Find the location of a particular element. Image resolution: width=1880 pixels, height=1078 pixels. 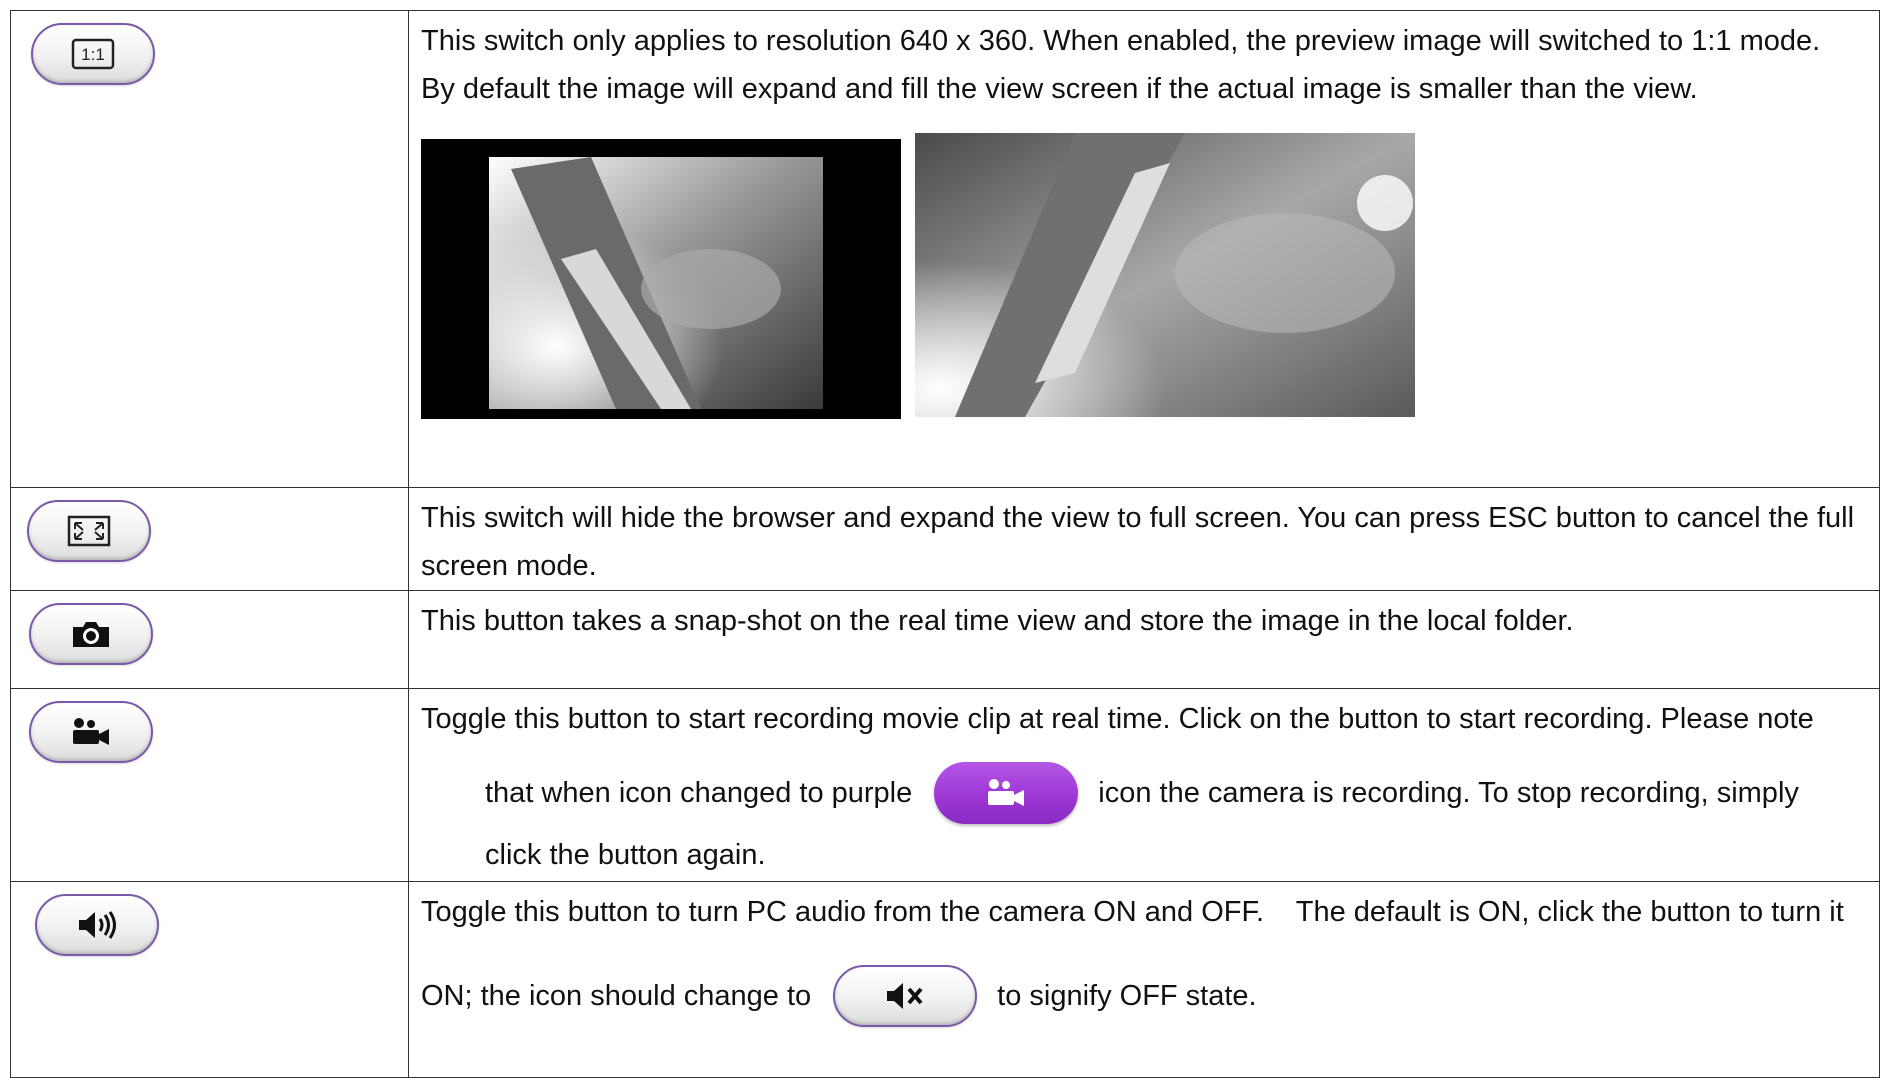

button-cell: 1:1 is located at coordinates (209, 249).